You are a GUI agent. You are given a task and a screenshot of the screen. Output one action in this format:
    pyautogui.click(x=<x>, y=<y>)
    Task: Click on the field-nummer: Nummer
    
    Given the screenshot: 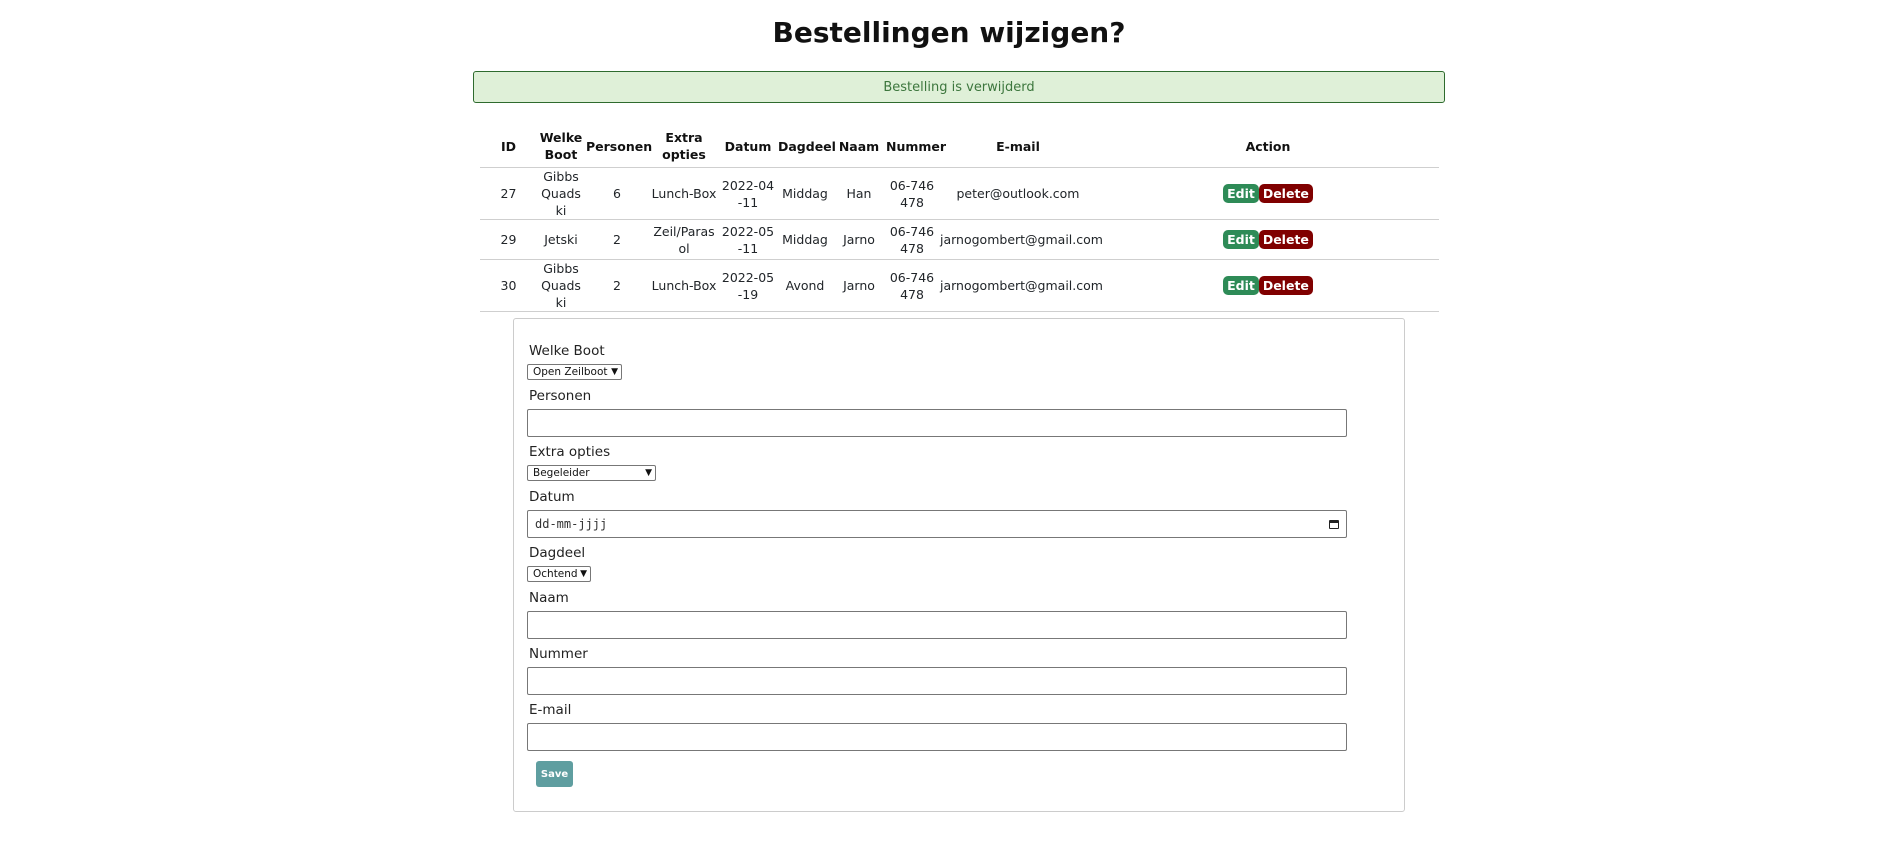 What is the action you would take?
    pyautogui.click(x=937, y=670)
    